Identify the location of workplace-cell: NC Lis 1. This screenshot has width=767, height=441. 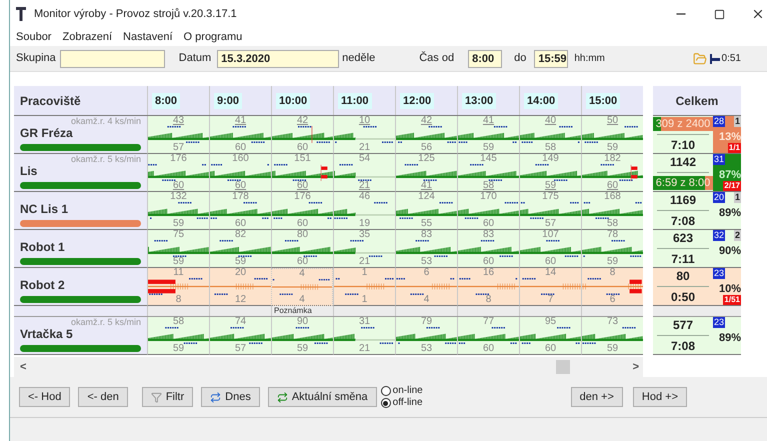
(80, 211).